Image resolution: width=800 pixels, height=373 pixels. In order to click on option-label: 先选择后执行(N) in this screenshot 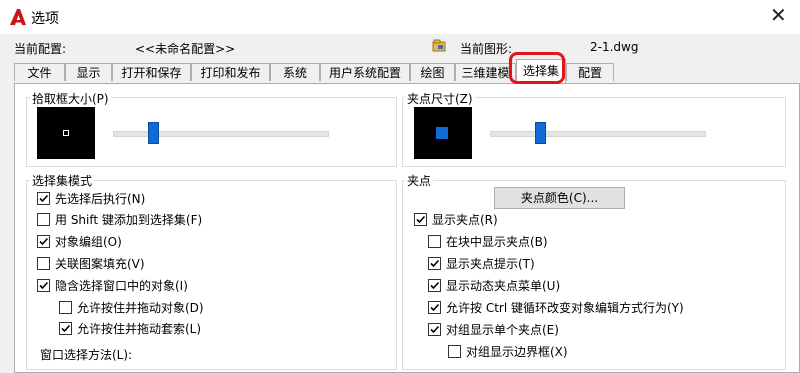, I will do `click(100, 199)`.